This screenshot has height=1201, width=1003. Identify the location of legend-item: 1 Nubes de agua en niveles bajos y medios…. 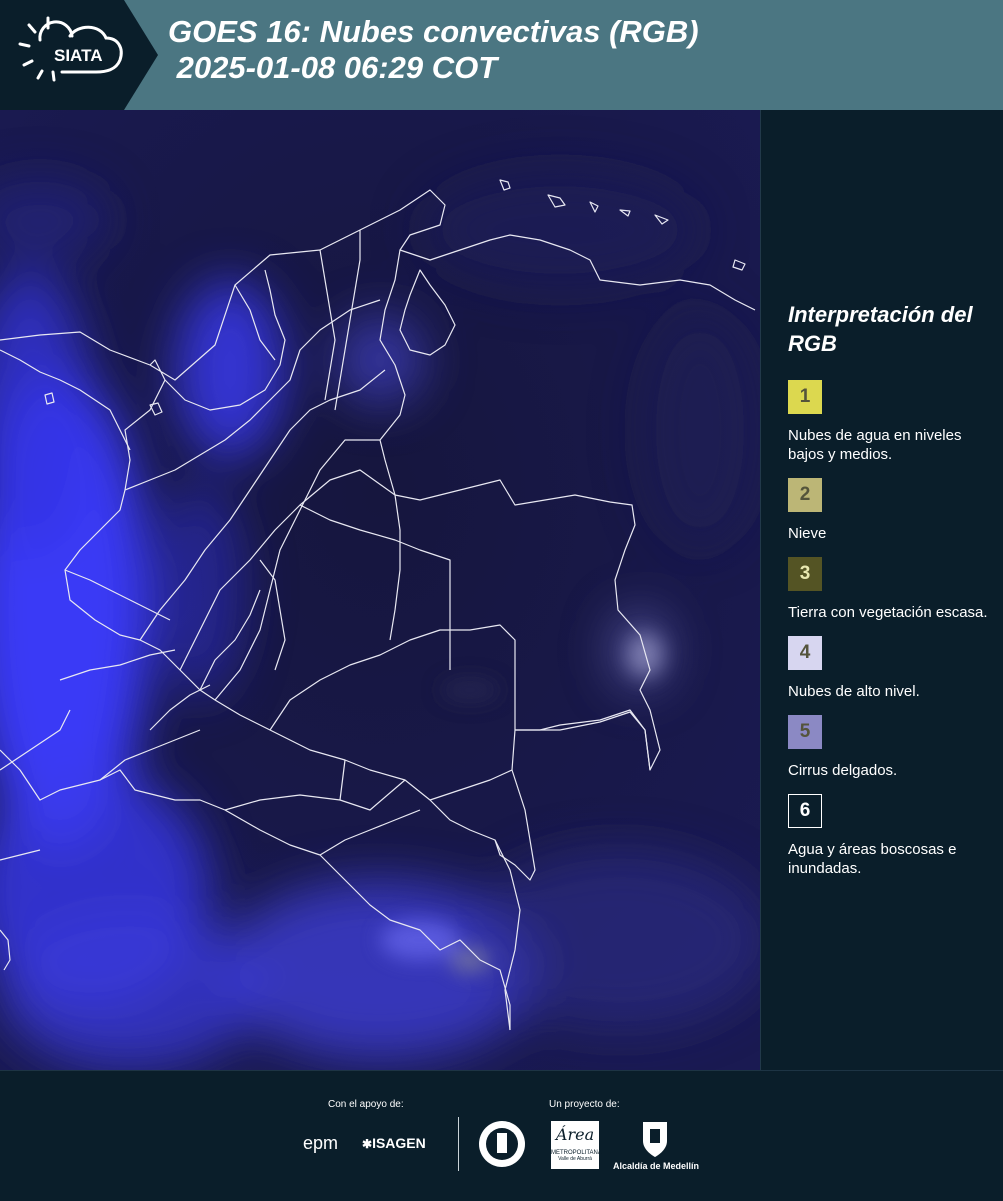
(888, 422).